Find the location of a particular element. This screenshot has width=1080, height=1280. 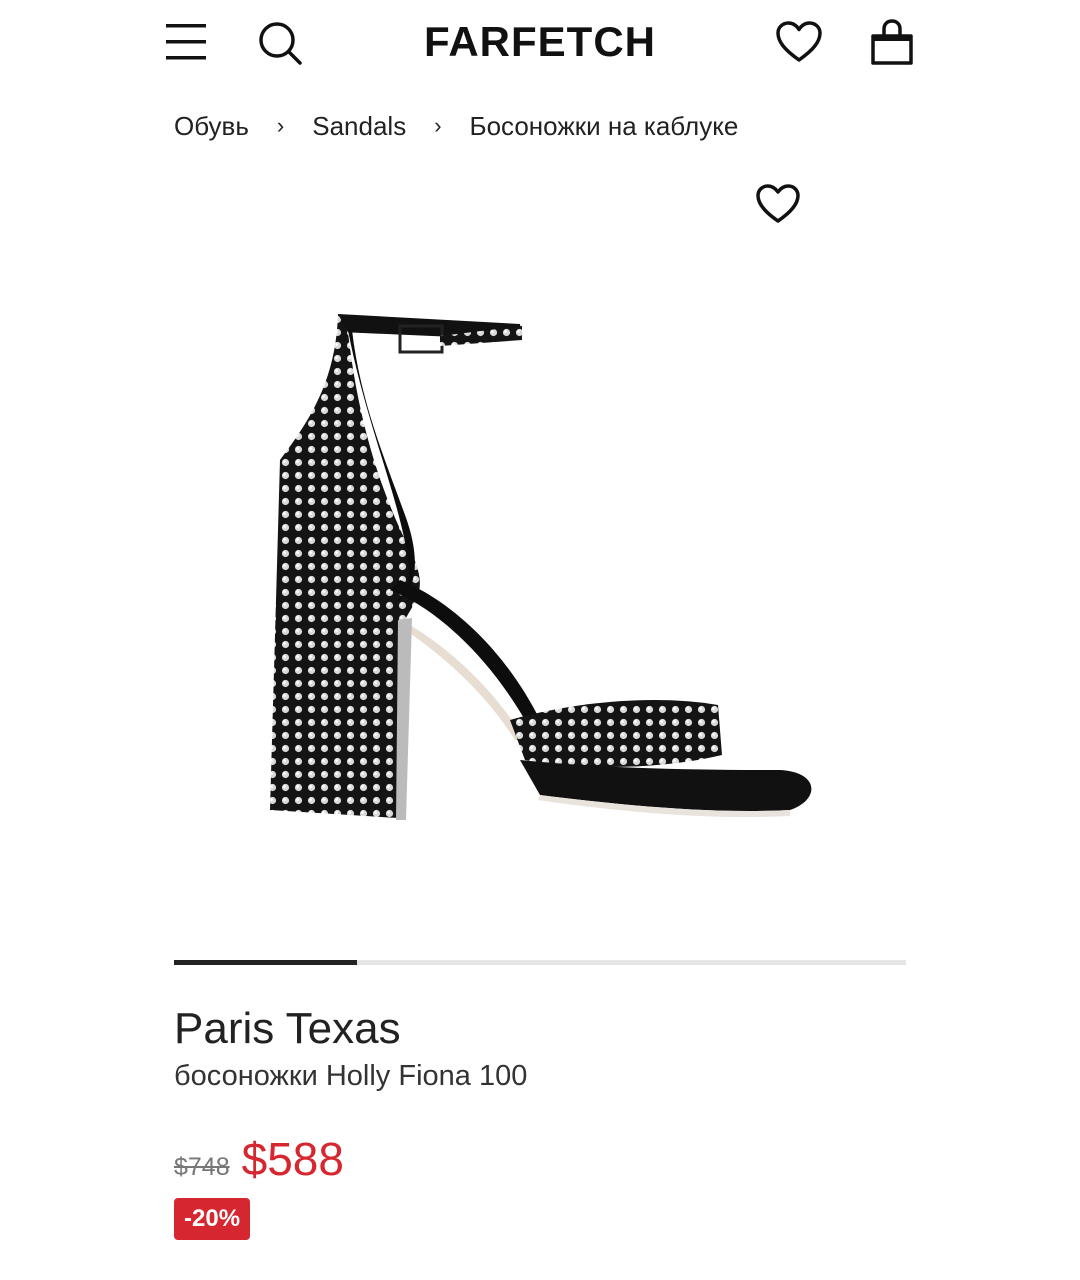

original-price: $748 is located at coordinates (202, 1167).